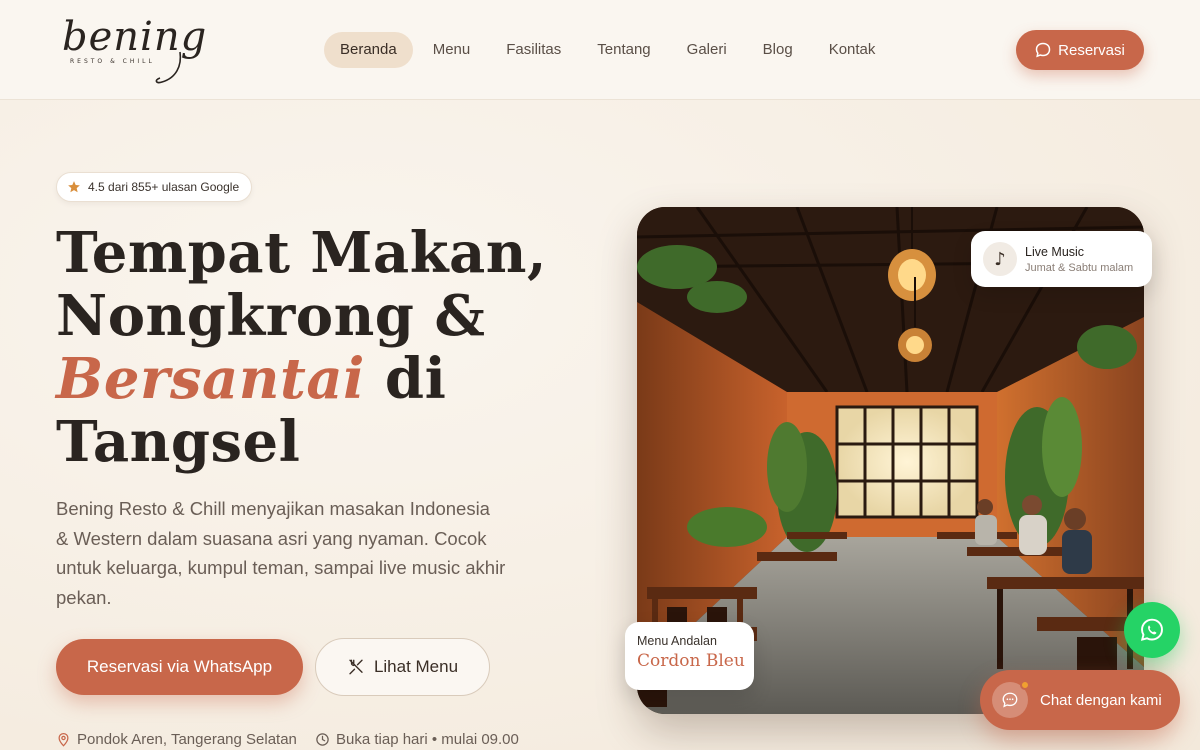  I want to click on hero-title-accent: Bersantai, so click(210, 379).